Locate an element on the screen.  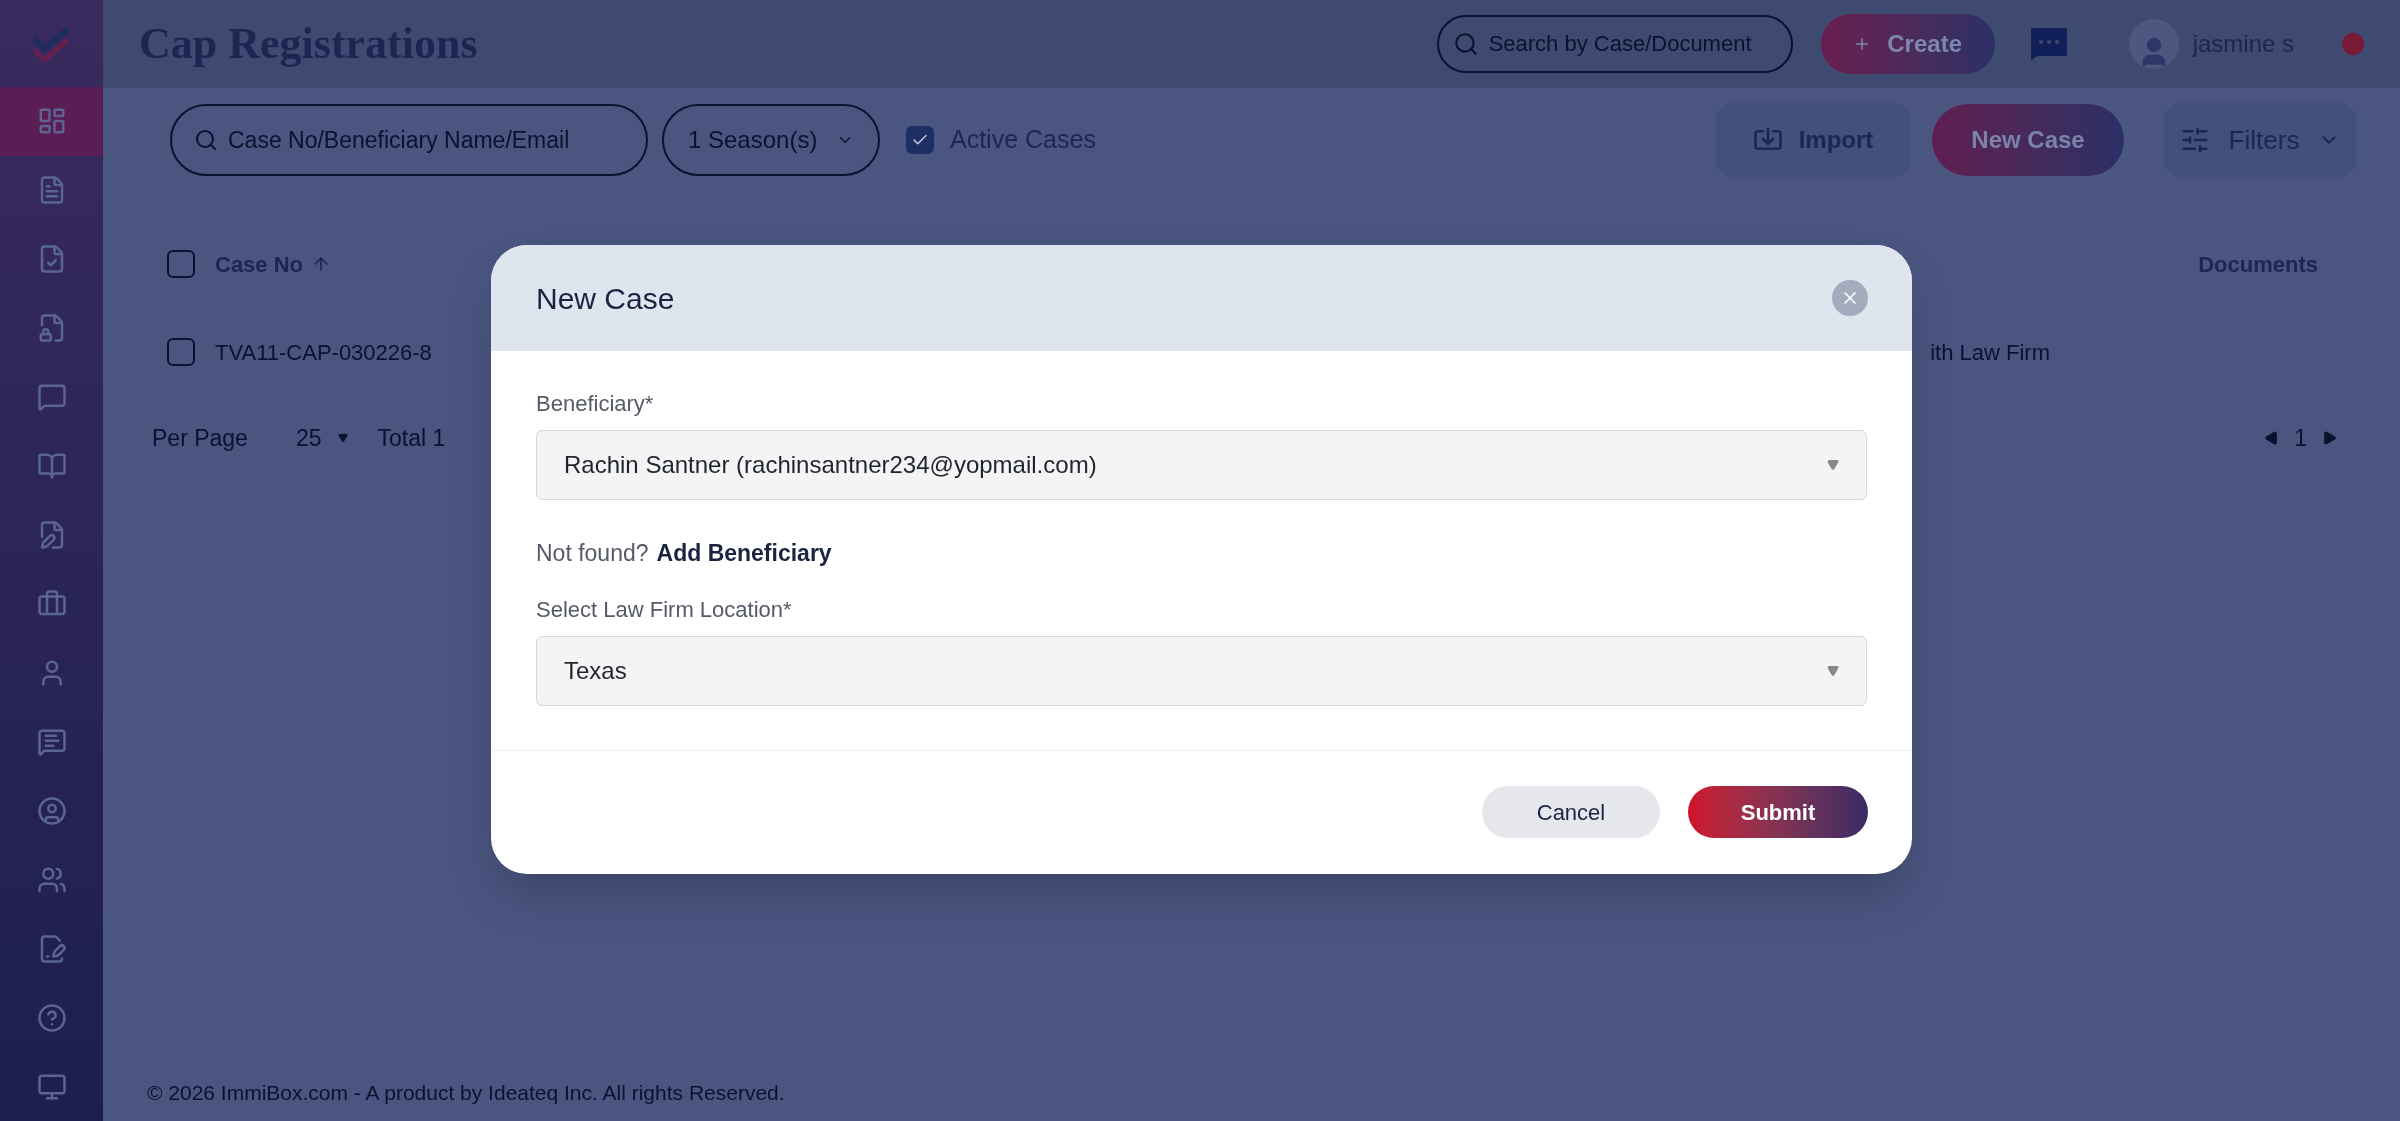
per-page-select: 25 is located at coordinates (321, 438).